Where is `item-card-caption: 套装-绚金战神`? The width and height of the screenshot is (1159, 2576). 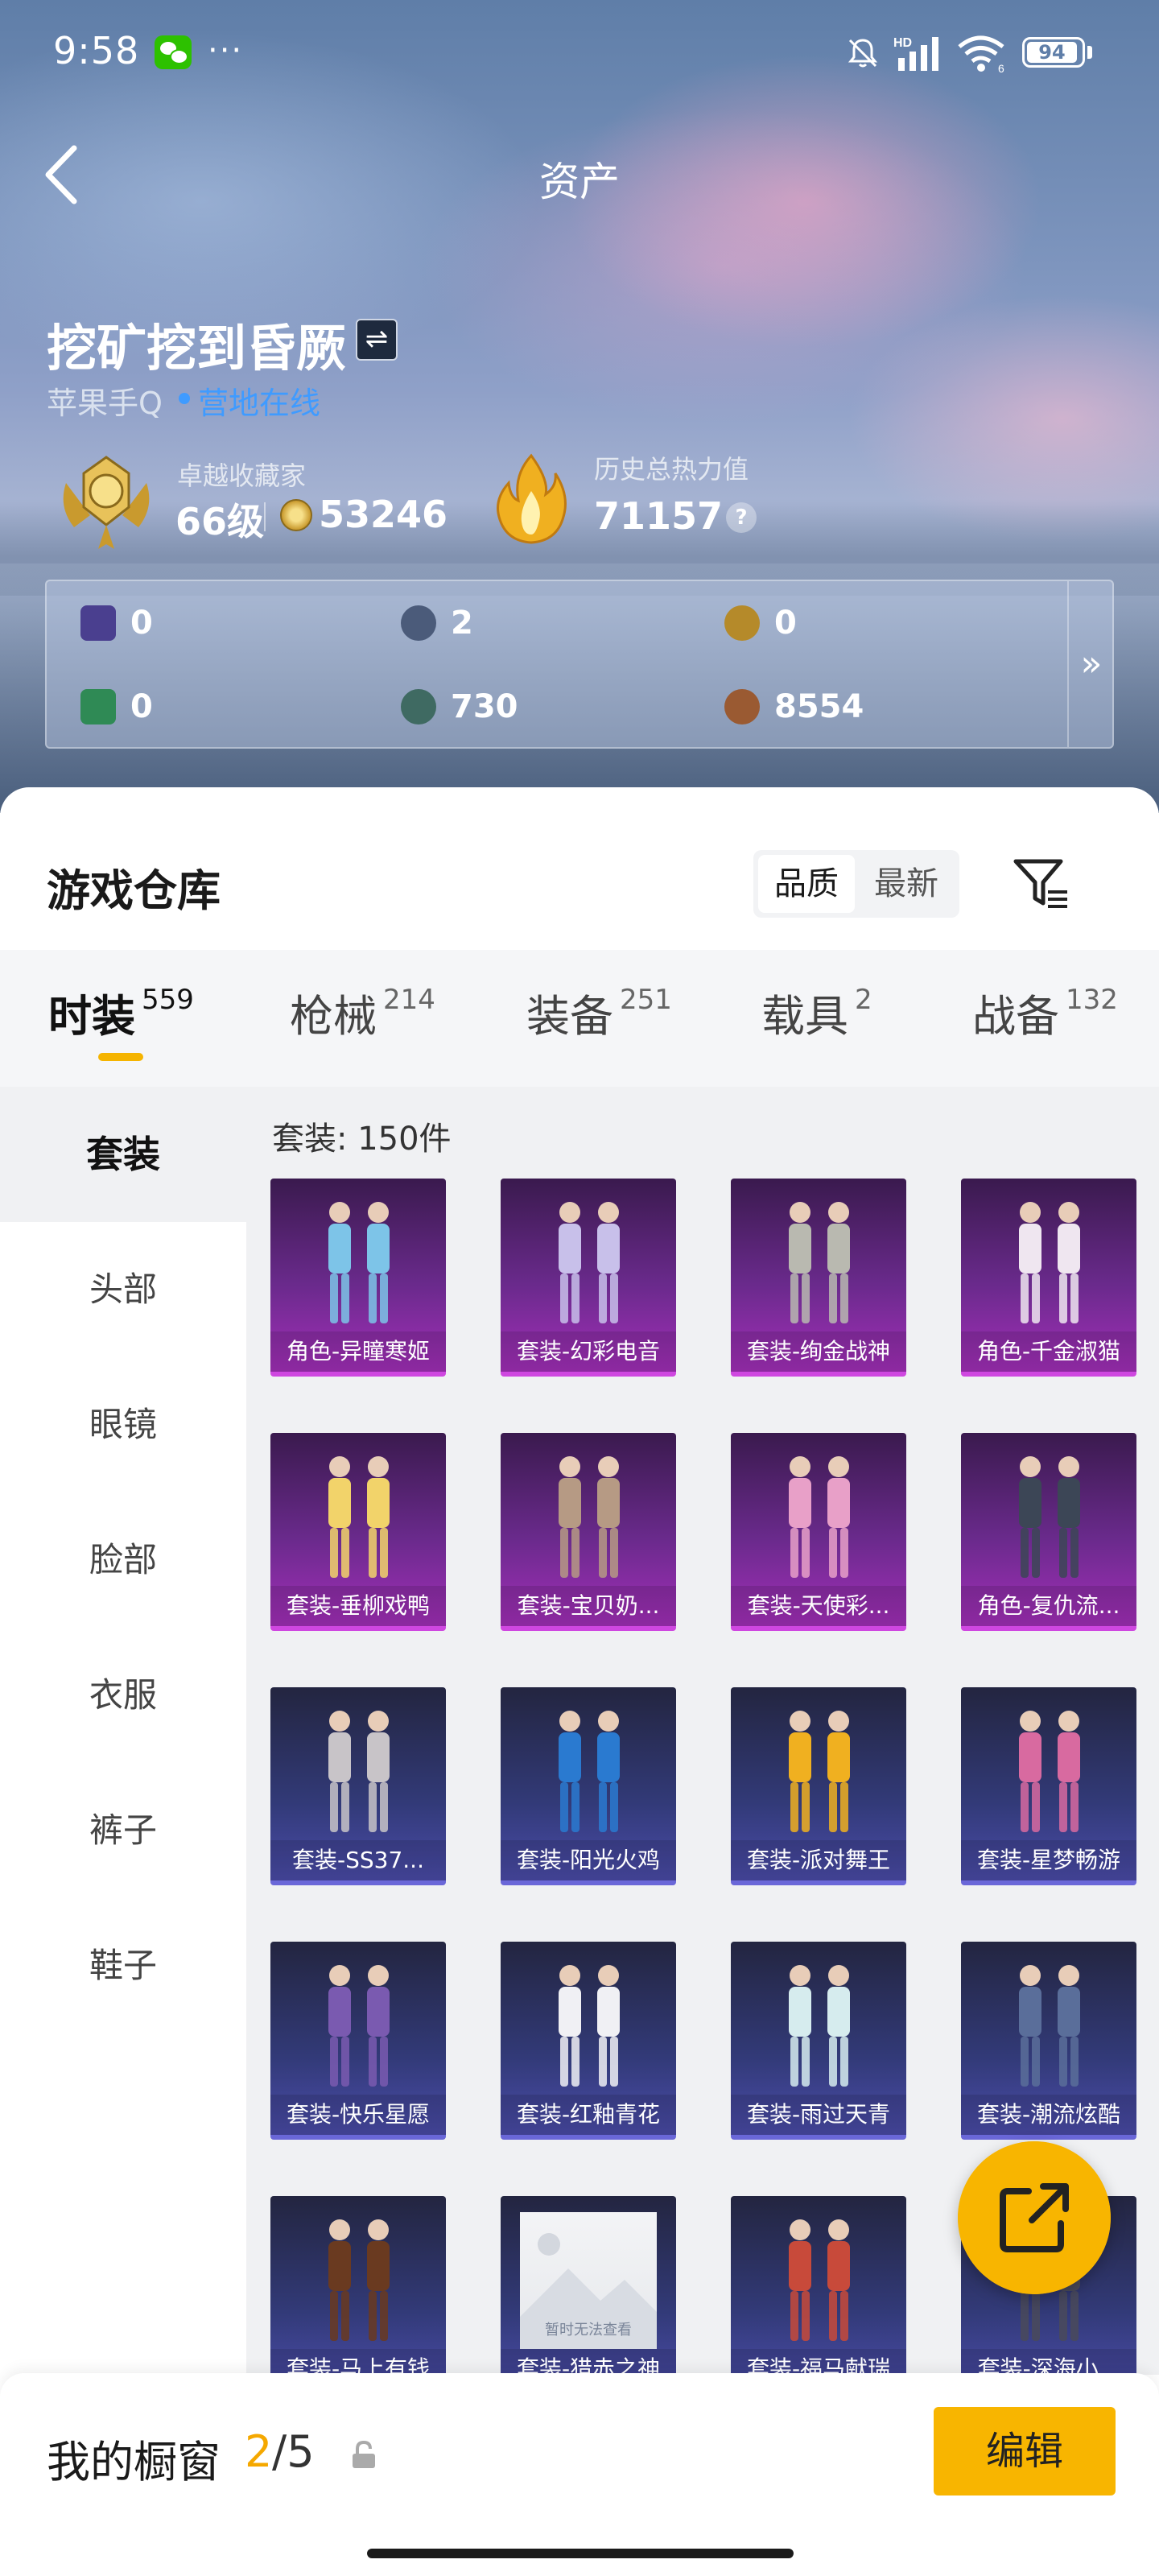 item-card-caption: 套装-绚金战神 is located at coordinates (818, 1351).